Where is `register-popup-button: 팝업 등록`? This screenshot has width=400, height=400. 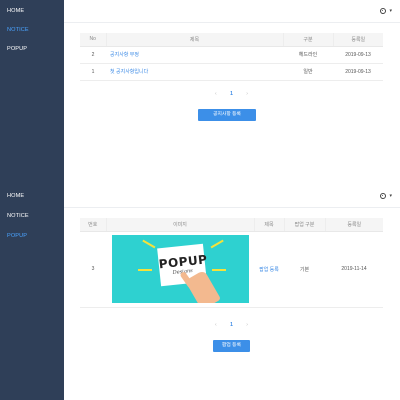
register-popup-button: 팝업 등록 is located at coordinates (231, 346).